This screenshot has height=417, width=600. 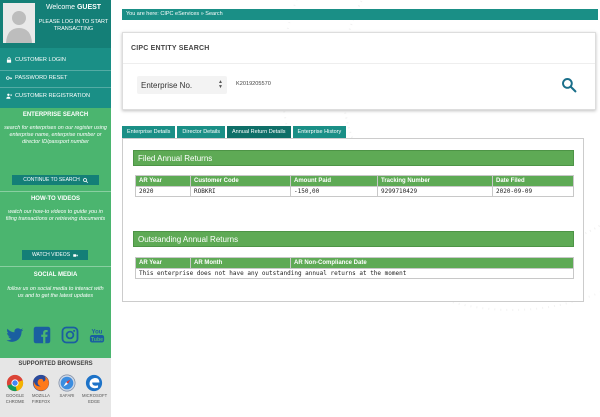 I want to click on column-header: AR Non-Compliance Date, so click(x=432, y=263).